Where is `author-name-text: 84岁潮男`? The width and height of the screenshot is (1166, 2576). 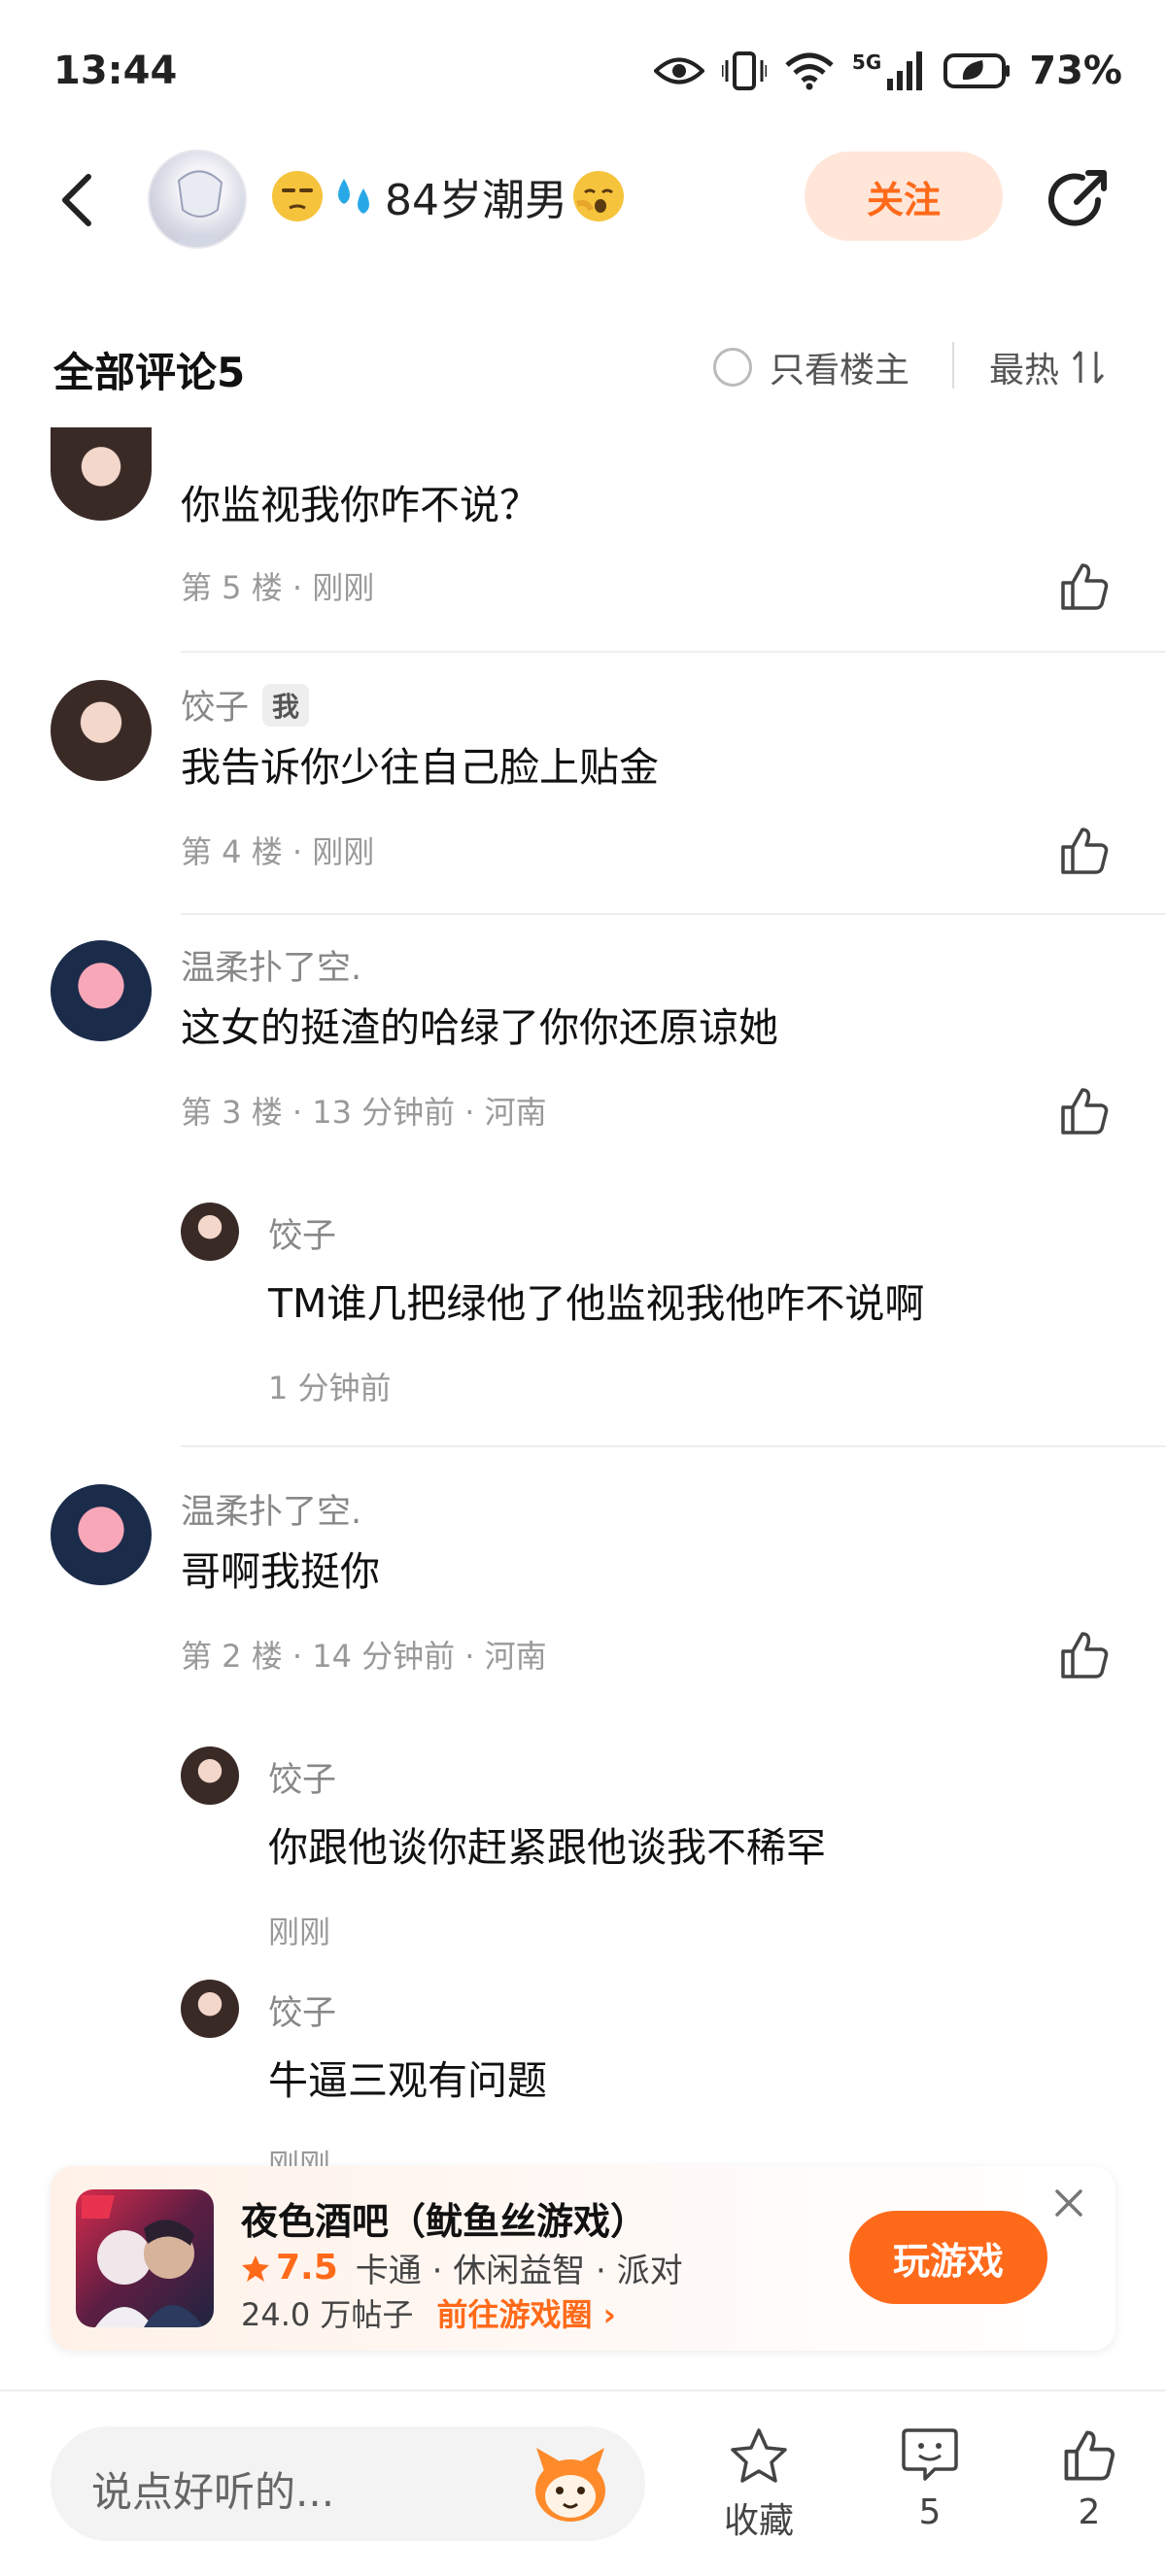 author-name-text: 84岁潮男 is located at coordinates (476, 200).